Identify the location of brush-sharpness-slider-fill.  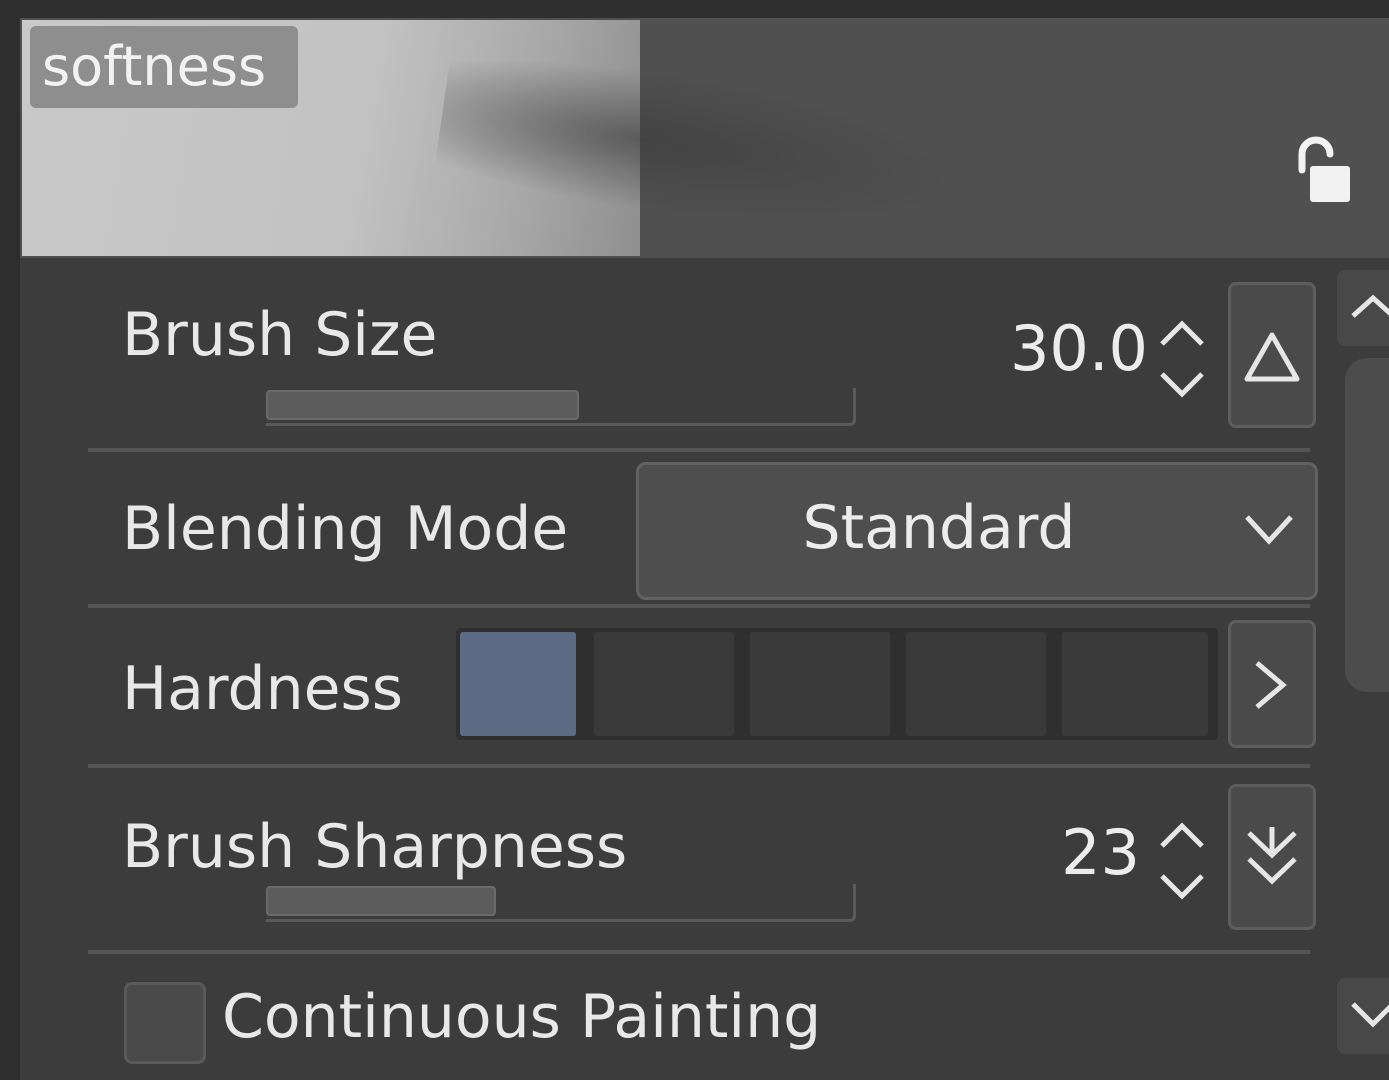
(381, 901).